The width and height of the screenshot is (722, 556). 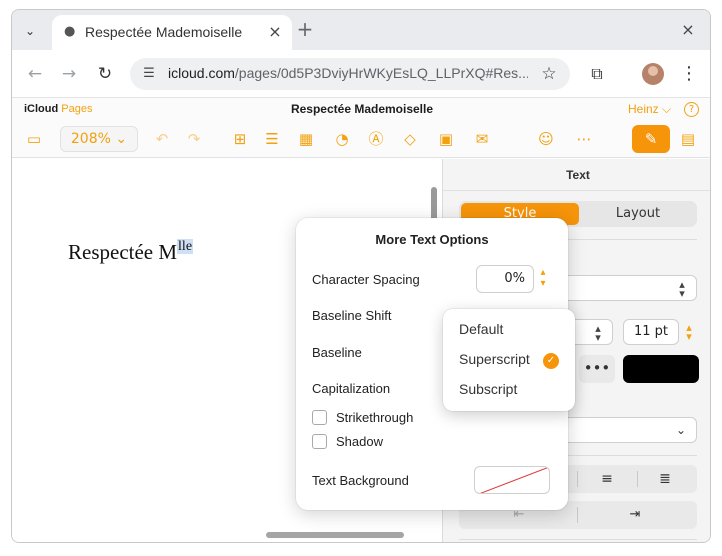 What do you see at coordinates (543, 279) in the screenshot?
I see `character-spacing-stepper-icon: ▴ ▾` at bounding box center [543, 279].